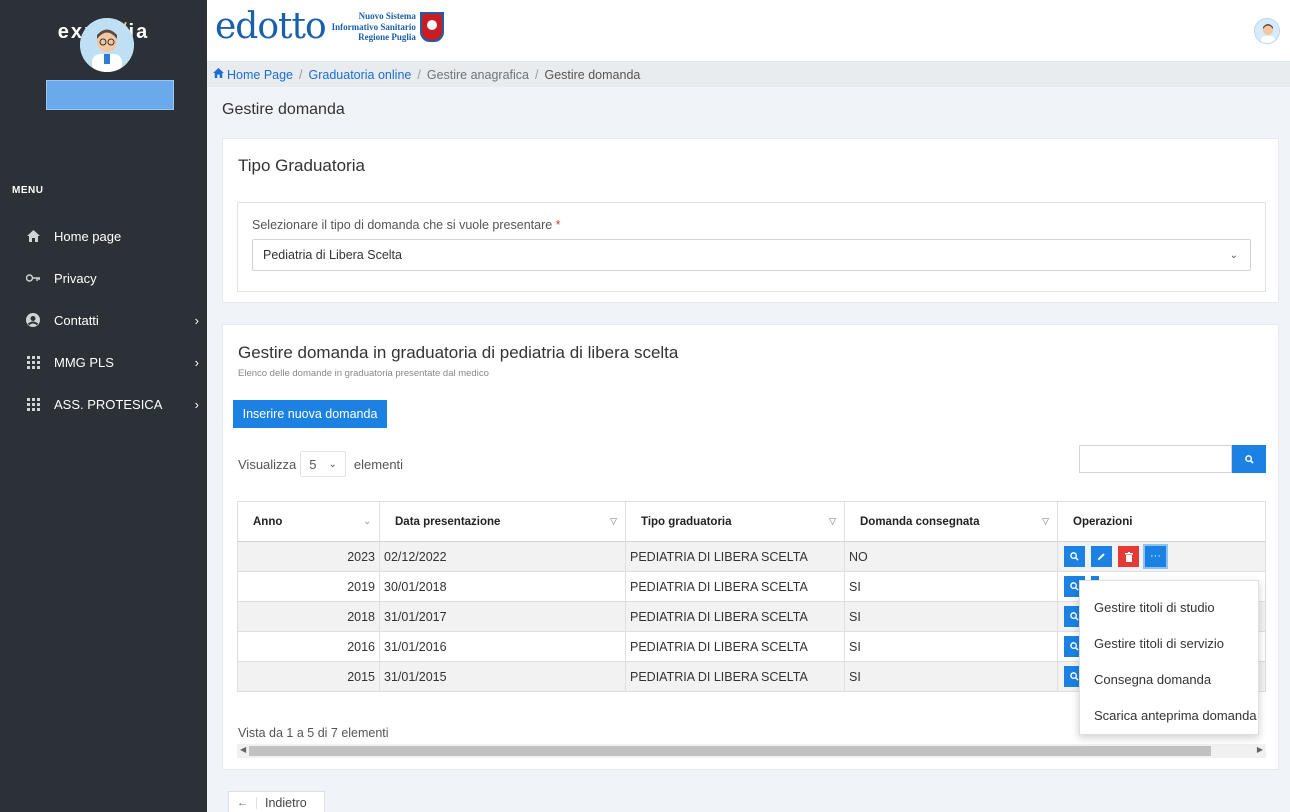 The height and width of the screenshot is (812, 1290). I want to click on cell-operazioni: ···, so click(1161, 556).